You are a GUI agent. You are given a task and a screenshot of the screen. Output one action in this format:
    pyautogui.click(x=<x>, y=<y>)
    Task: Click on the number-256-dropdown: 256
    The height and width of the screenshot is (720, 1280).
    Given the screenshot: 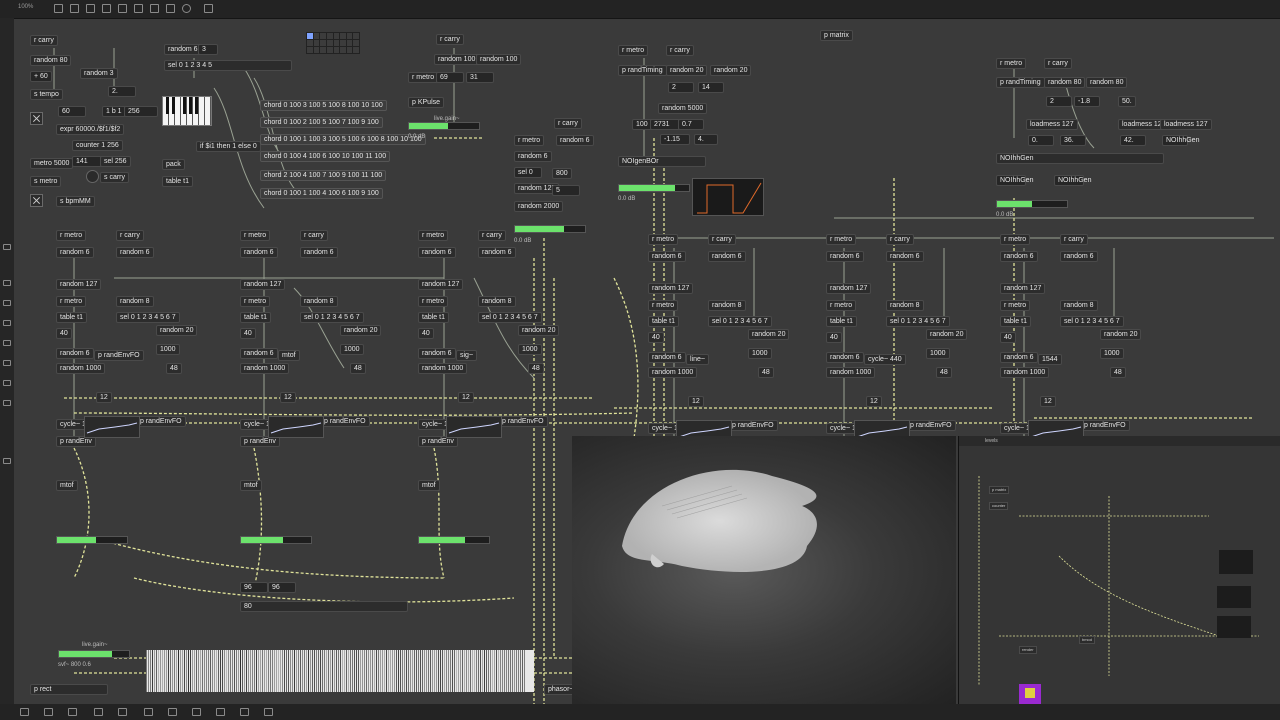 What is the action you would take?
    pyautogui.click(x=141, y=111)
    